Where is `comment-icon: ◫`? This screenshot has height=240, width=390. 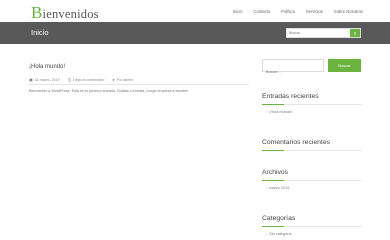 comment-icon: ◫ is located at coordinates (69, 80).